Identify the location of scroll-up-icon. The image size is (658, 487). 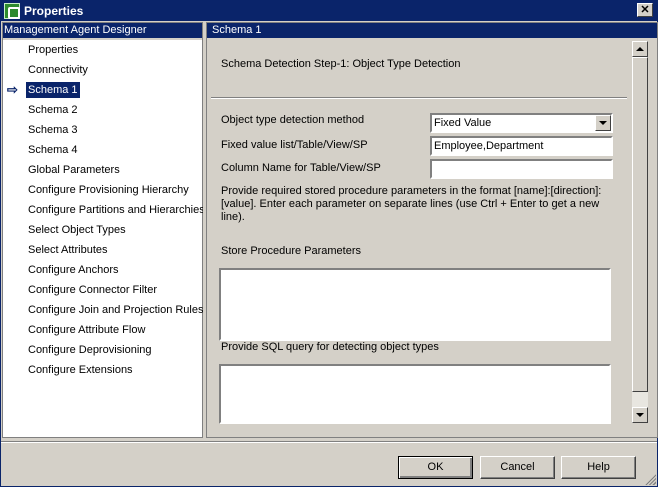
(640, 49).